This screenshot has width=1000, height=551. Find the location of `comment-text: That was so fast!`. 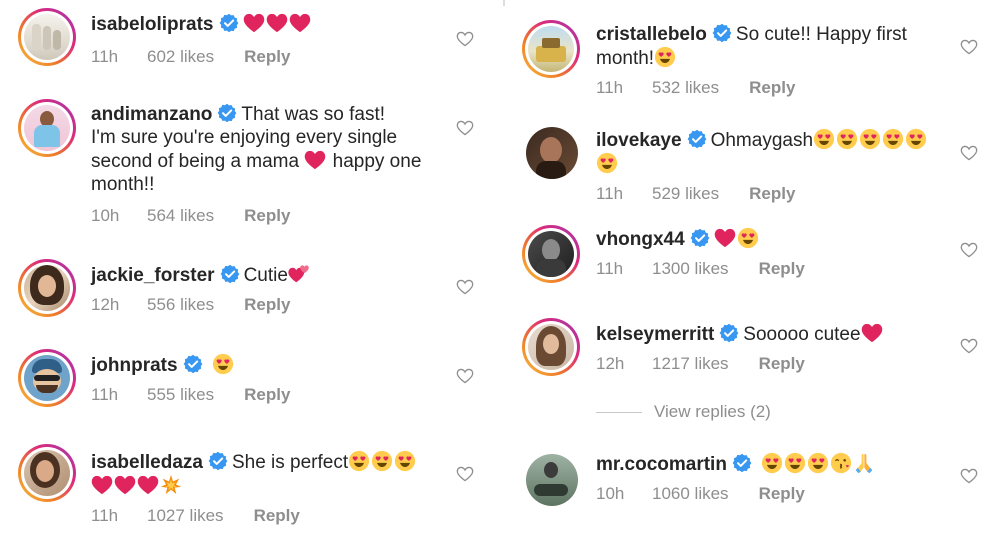

comment-text: That was so fast! is located at coordinates (313, 114).